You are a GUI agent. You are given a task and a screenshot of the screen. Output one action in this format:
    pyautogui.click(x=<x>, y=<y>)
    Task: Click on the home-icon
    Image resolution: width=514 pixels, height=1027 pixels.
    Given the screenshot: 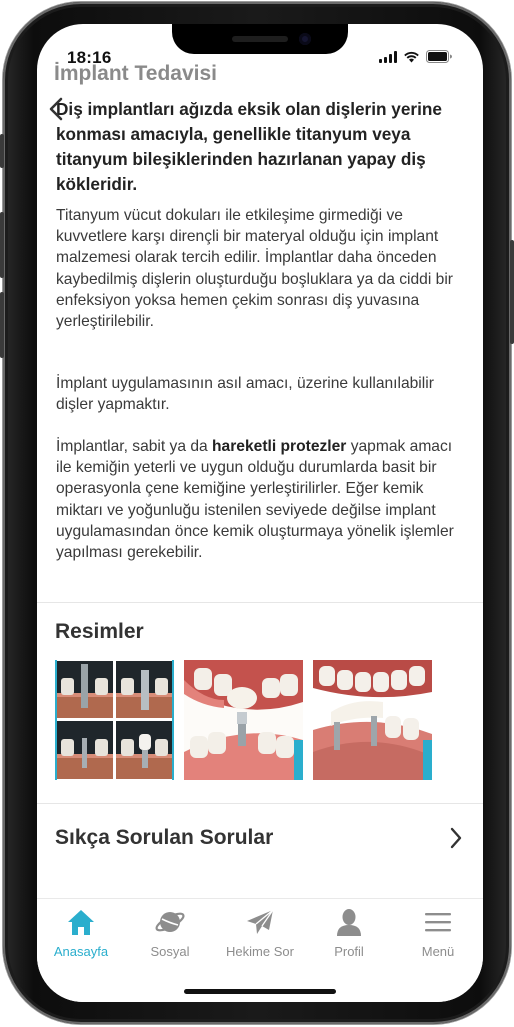 What is the action you would take?
    pyautogui.click(x=81, y=922)
    